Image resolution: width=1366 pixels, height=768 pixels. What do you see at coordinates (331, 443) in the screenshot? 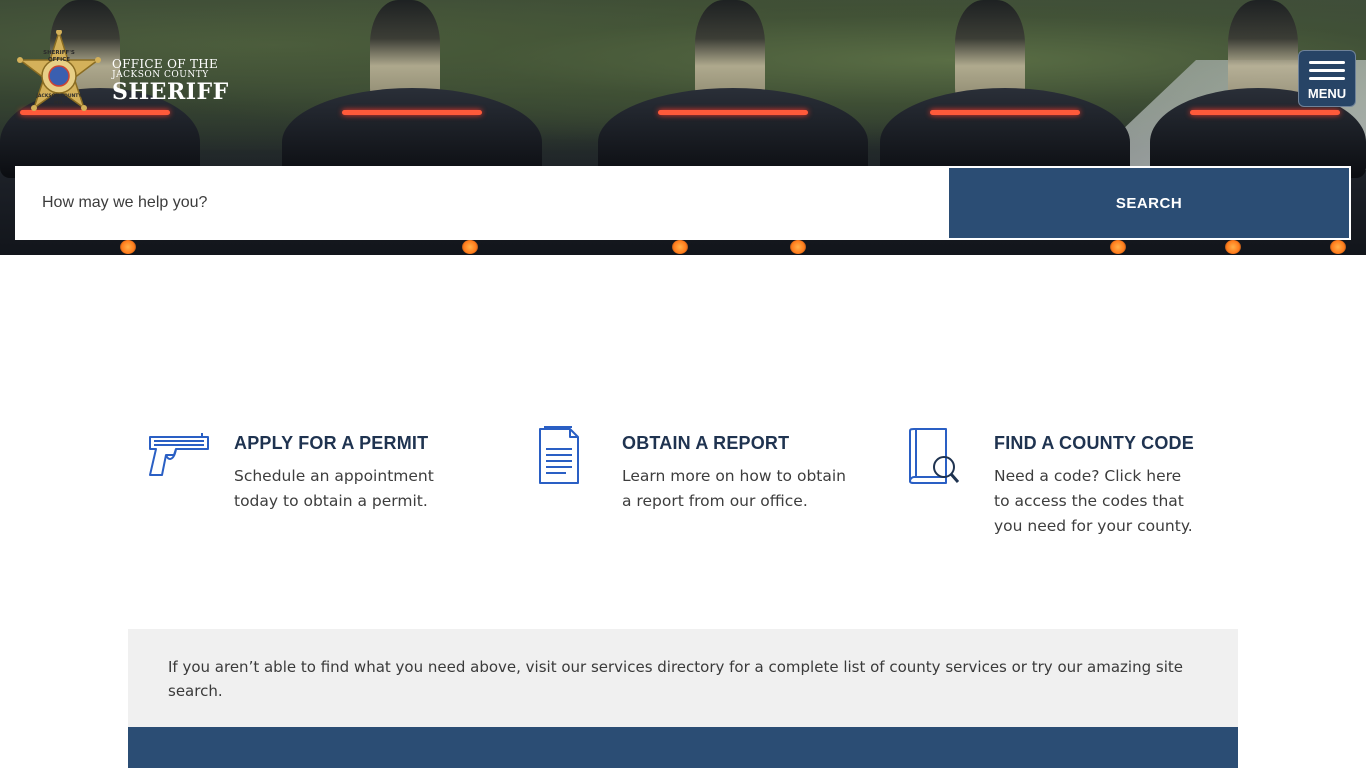
I see `card-title: APPLY FOR A PERMIT` at bounding box center [331, 443].